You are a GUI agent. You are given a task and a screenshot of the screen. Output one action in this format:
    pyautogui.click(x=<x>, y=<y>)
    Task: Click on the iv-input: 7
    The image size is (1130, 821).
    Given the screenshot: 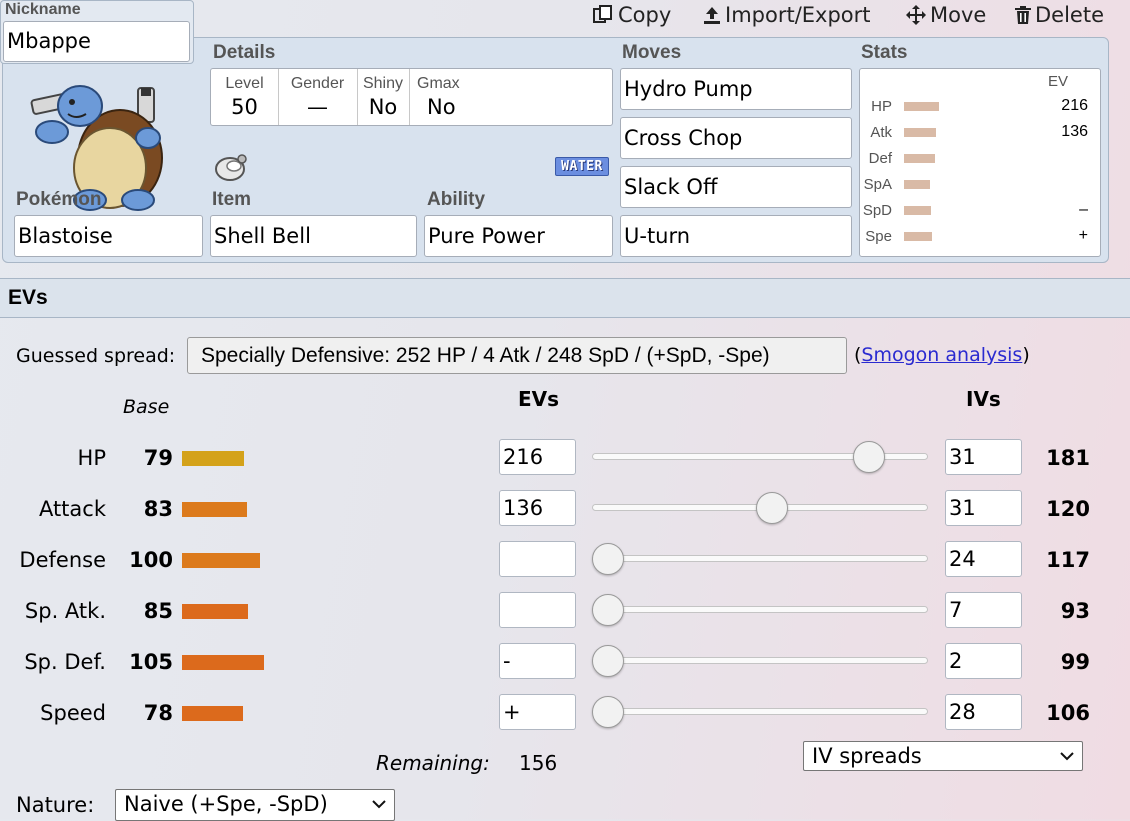 What is the action you would take?
    pyautogui.click(x=983, y=610)
    